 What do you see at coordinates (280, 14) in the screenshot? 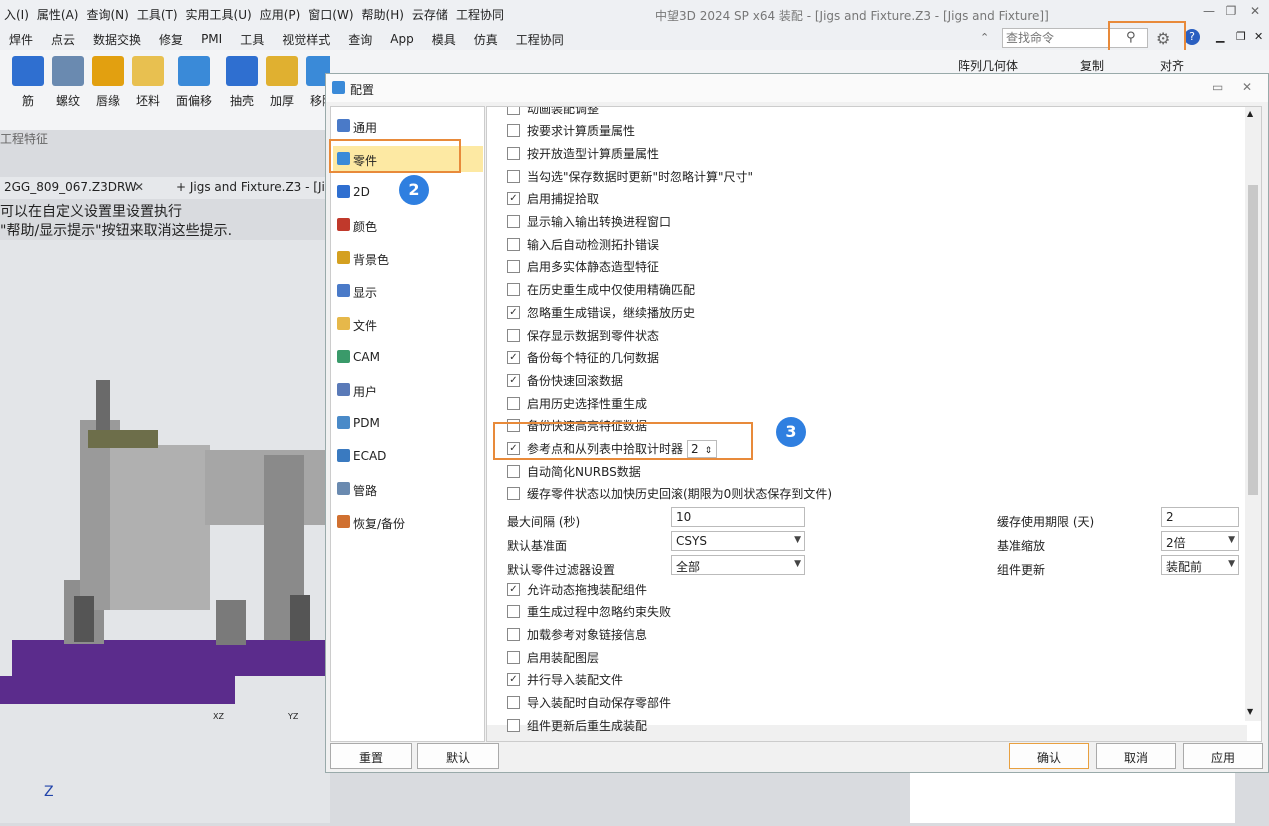
I see `menu-item: 应用(P)` at bounding box center [280, 14].